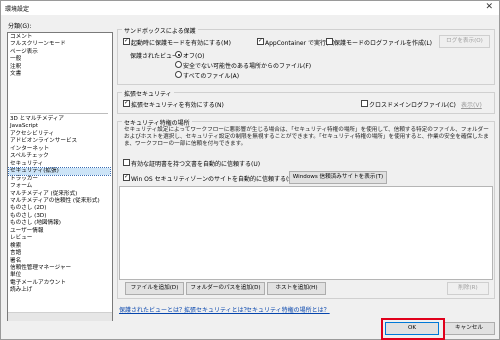  What do you see at coordinates (43, 194) in the screenshot?
I see `category-item: マルチメディア (従来形式)` at bounding box center [43, 194].